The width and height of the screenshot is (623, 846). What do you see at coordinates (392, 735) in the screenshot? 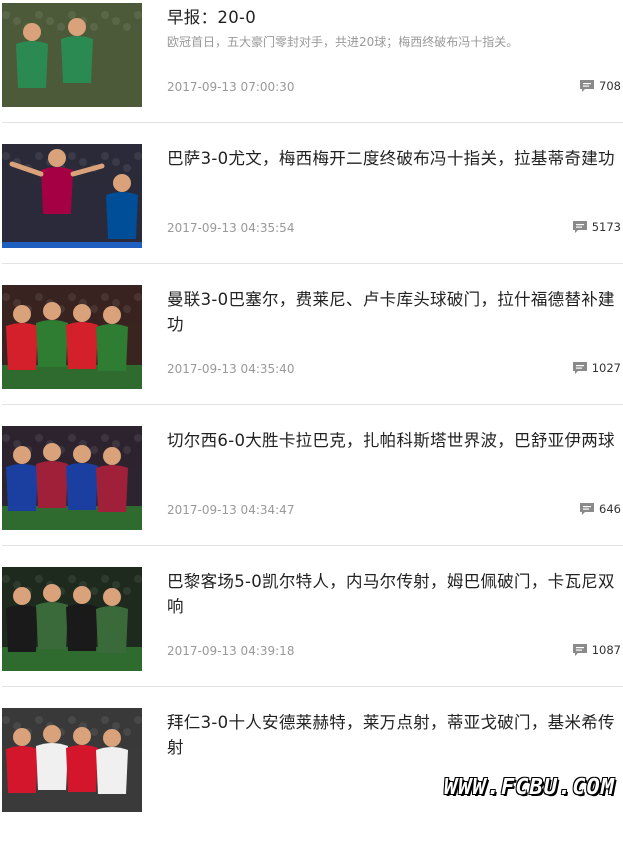
I see `news-title-link: 拜仁3-0十人安德莱赫特，莱万点射，蒂亚戈破门，基米希传射` at bounding box center [392, 735].